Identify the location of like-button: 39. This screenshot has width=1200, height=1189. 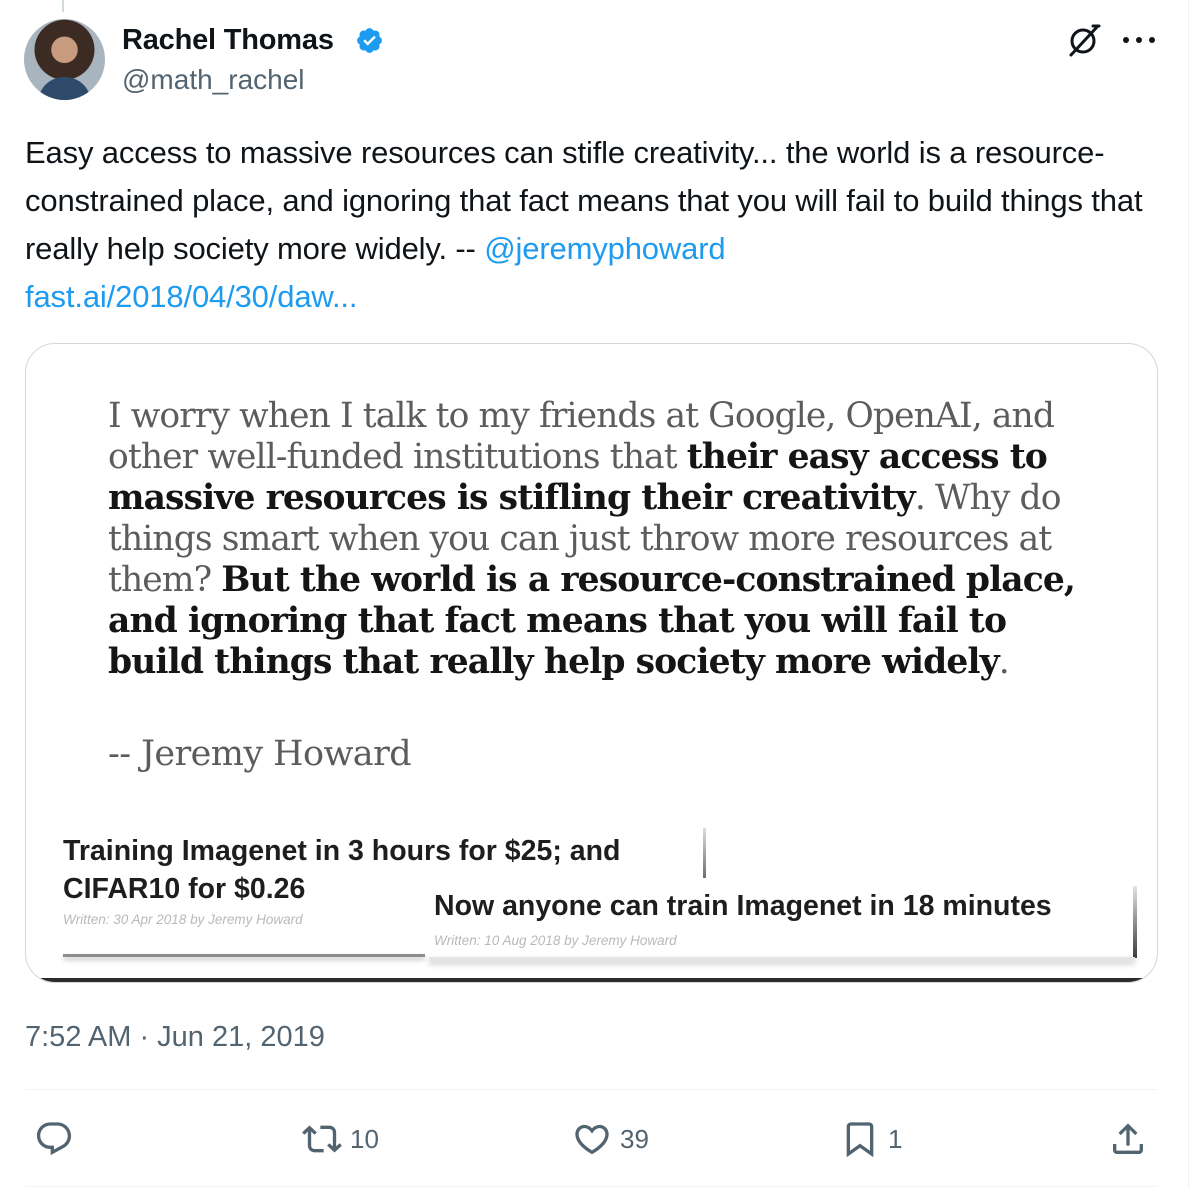
(610, 1139).